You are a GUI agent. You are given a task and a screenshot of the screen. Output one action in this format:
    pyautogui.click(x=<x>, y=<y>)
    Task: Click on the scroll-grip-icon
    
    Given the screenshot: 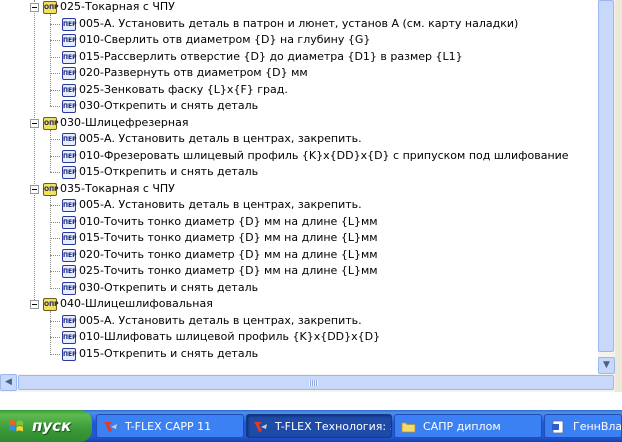 What is the action you would take?
    pyautogui.click(x=313, y=383)
    